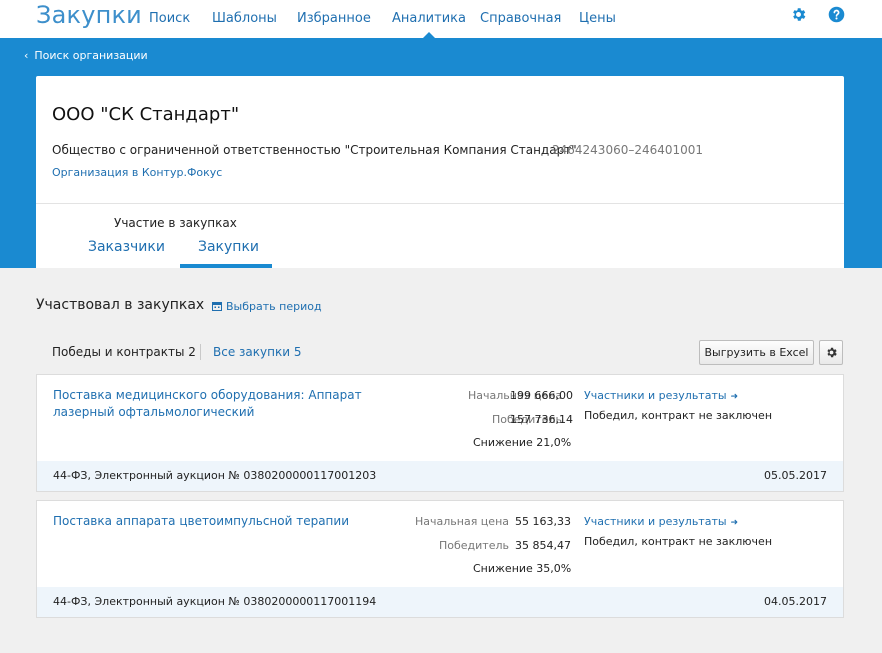 Image resolution: width=882 pixels, height=653 pixels. I want to click on section-title: Участвовал в закупках, so click(120, 305).